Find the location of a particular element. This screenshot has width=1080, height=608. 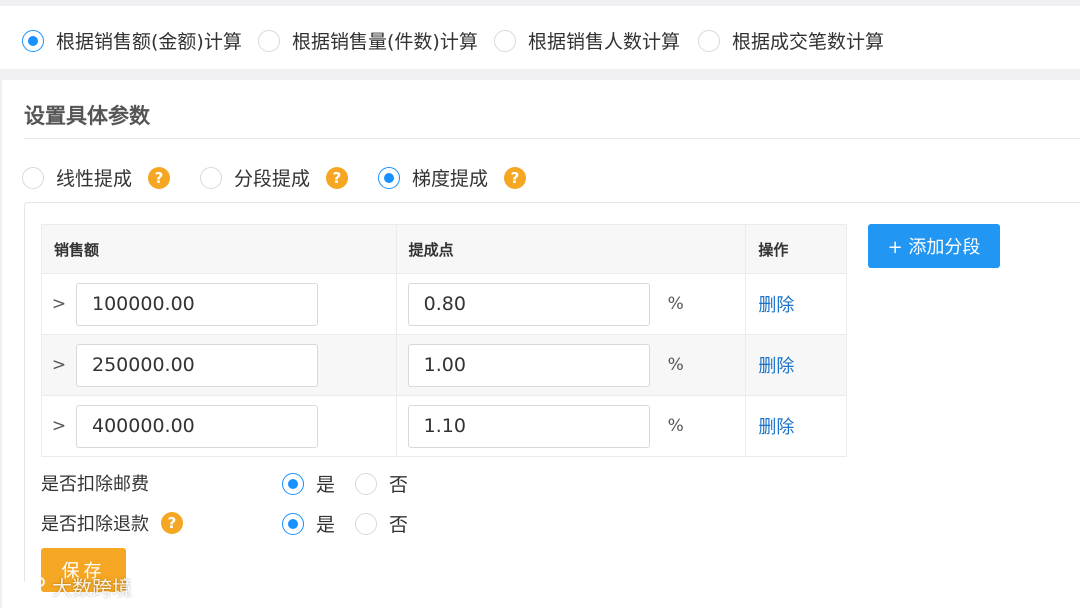

table-row: >250000.00 1.00% 删除 is located at coordinates (444, 365).